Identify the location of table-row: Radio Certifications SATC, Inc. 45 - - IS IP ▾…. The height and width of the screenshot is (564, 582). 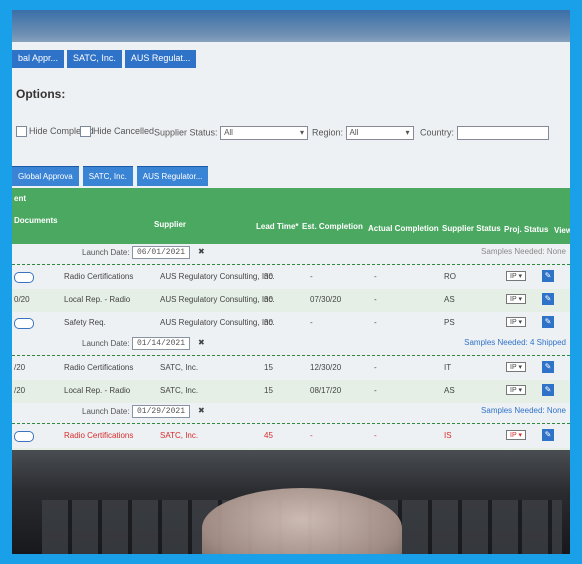
(291, 436).